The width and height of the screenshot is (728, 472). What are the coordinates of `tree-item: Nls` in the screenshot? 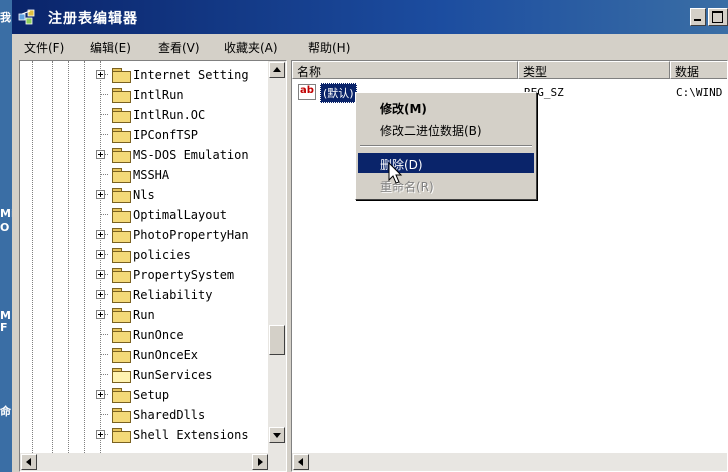 It's located at (150, 195).